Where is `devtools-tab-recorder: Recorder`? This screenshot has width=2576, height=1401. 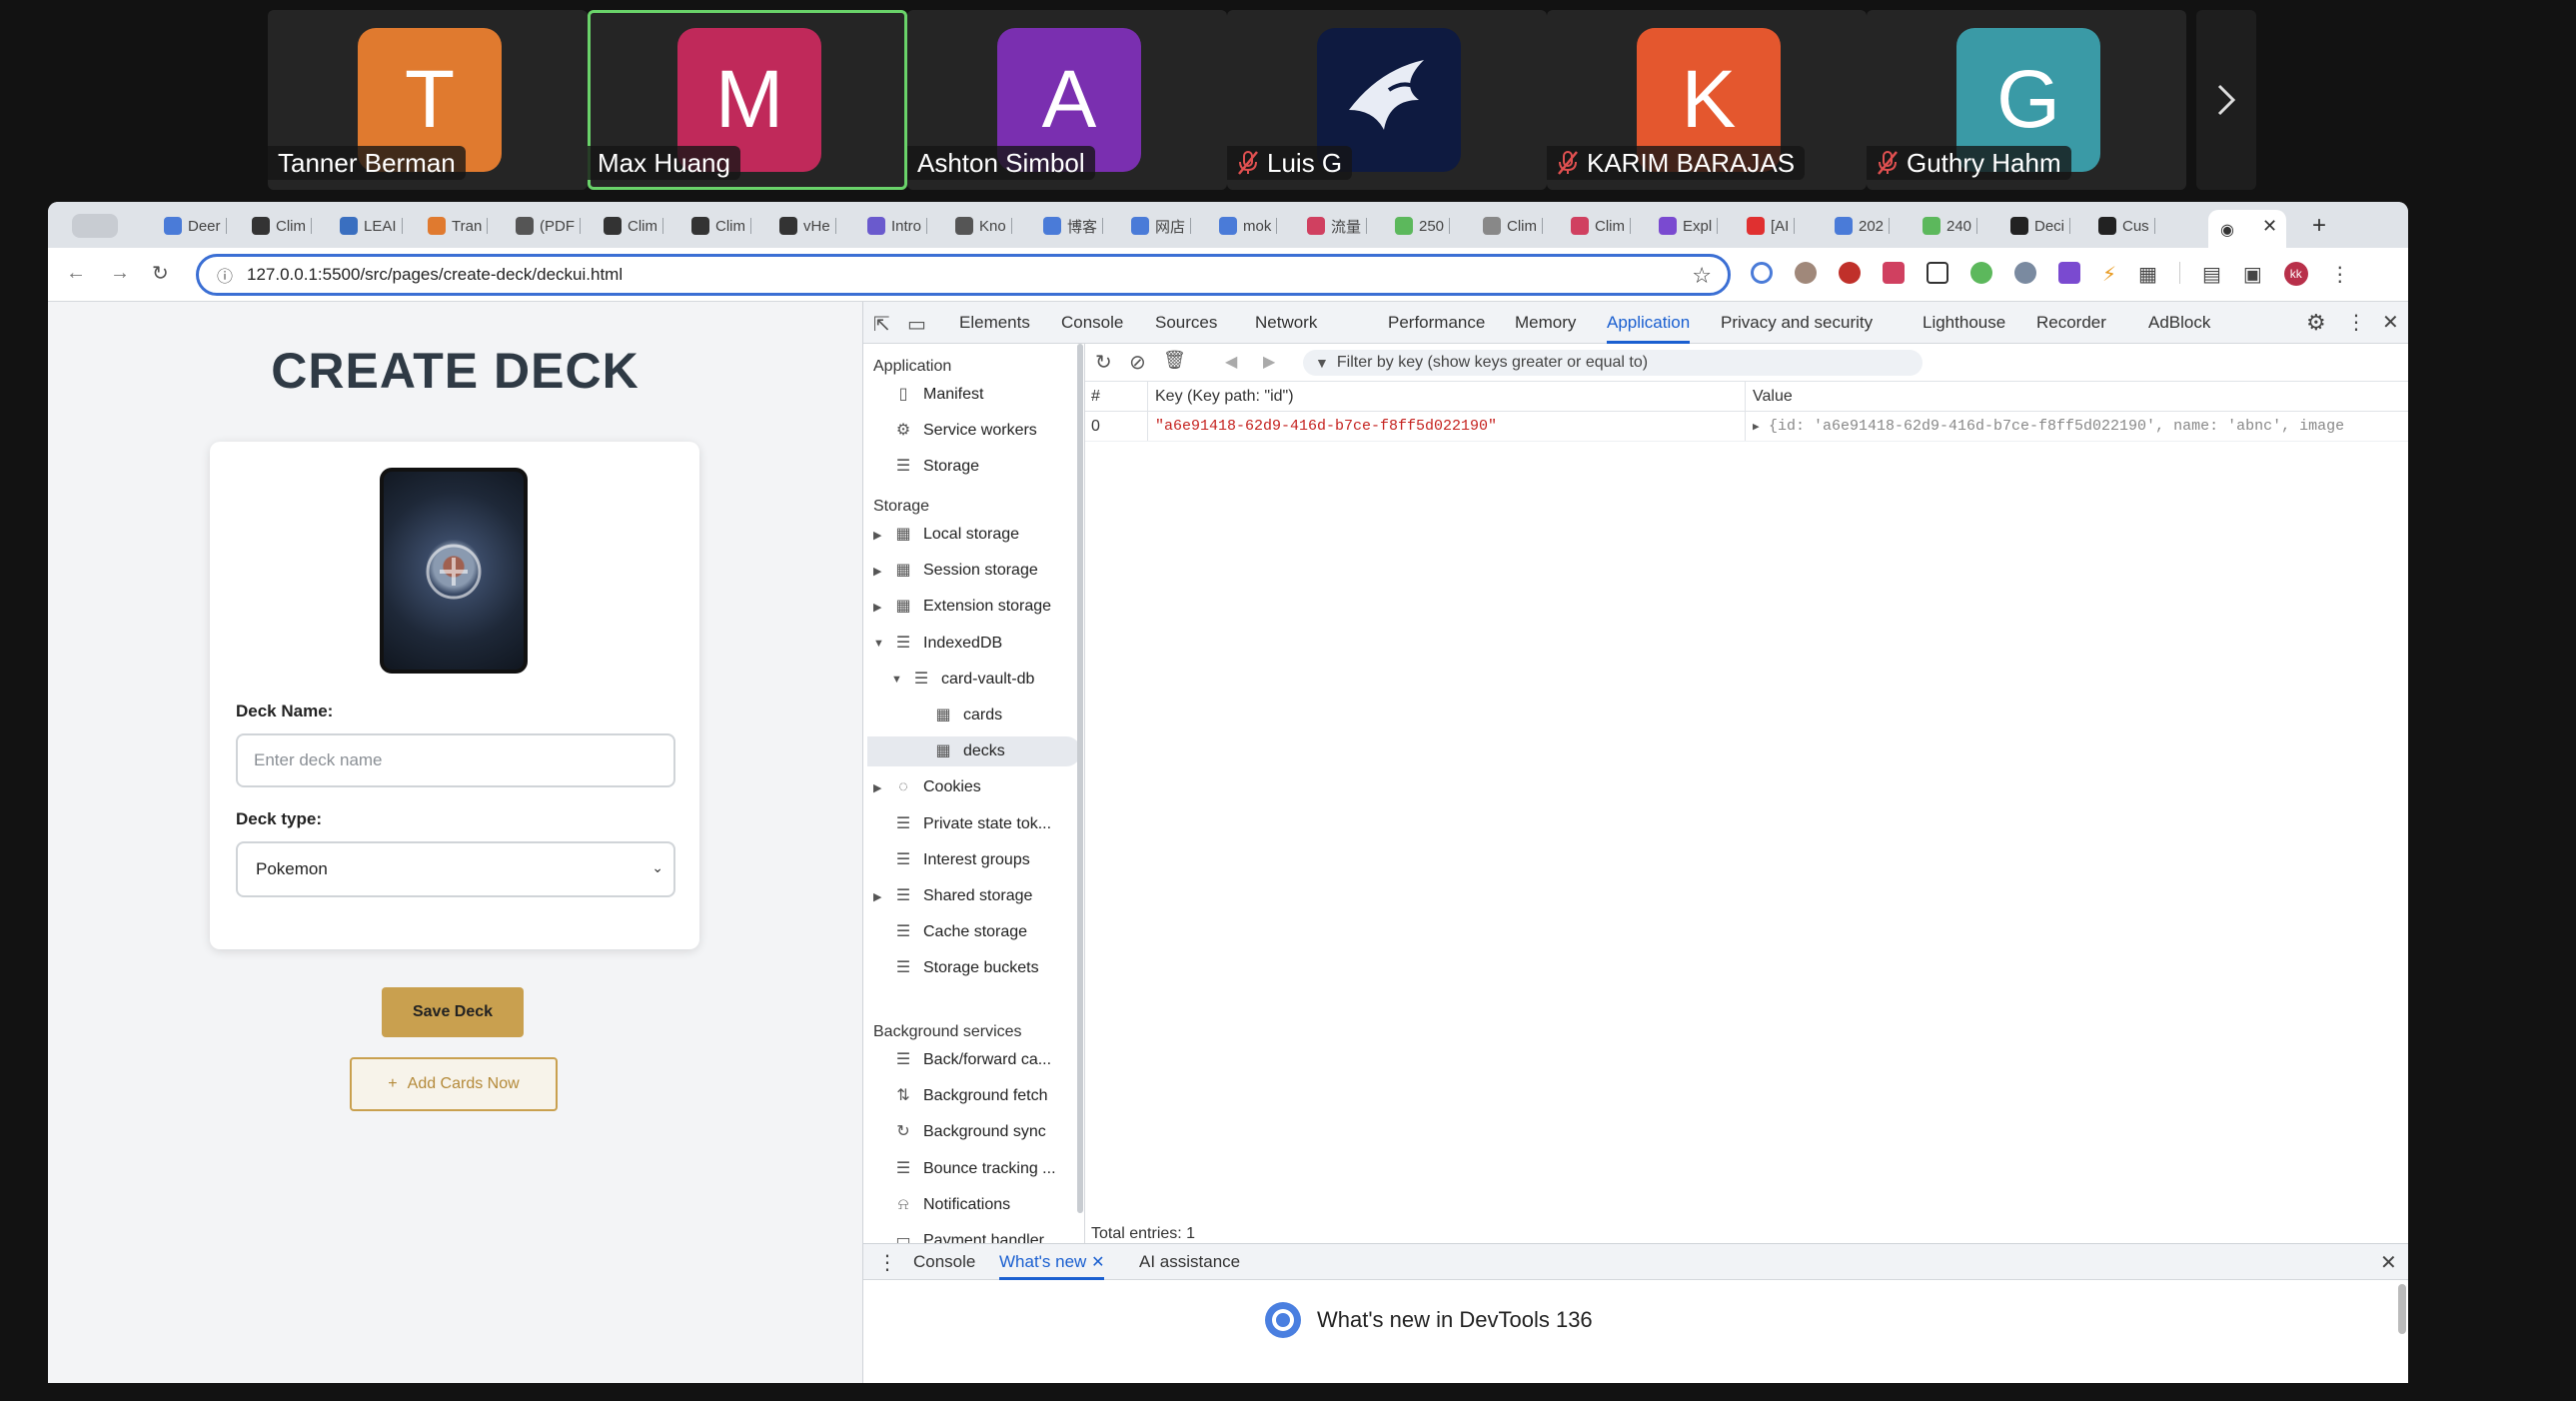
devtools-tab-recorder: Recorder is located at coordinates (2071, 323).